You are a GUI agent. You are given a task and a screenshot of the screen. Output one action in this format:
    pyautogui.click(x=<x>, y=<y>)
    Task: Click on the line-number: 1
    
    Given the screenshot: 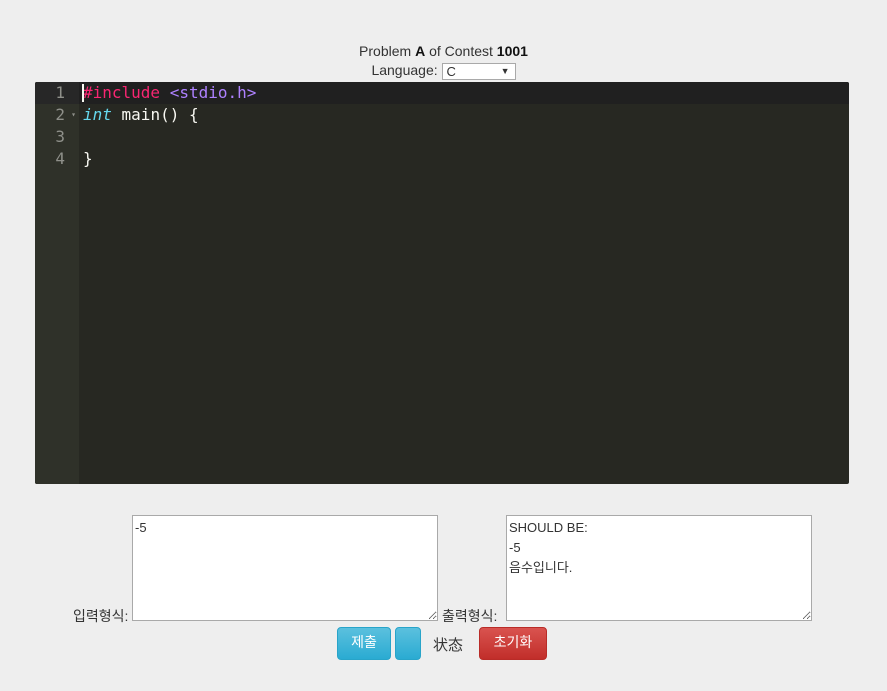 What is the action you would take?
    pyautogui.click(x=57, y=93)
    